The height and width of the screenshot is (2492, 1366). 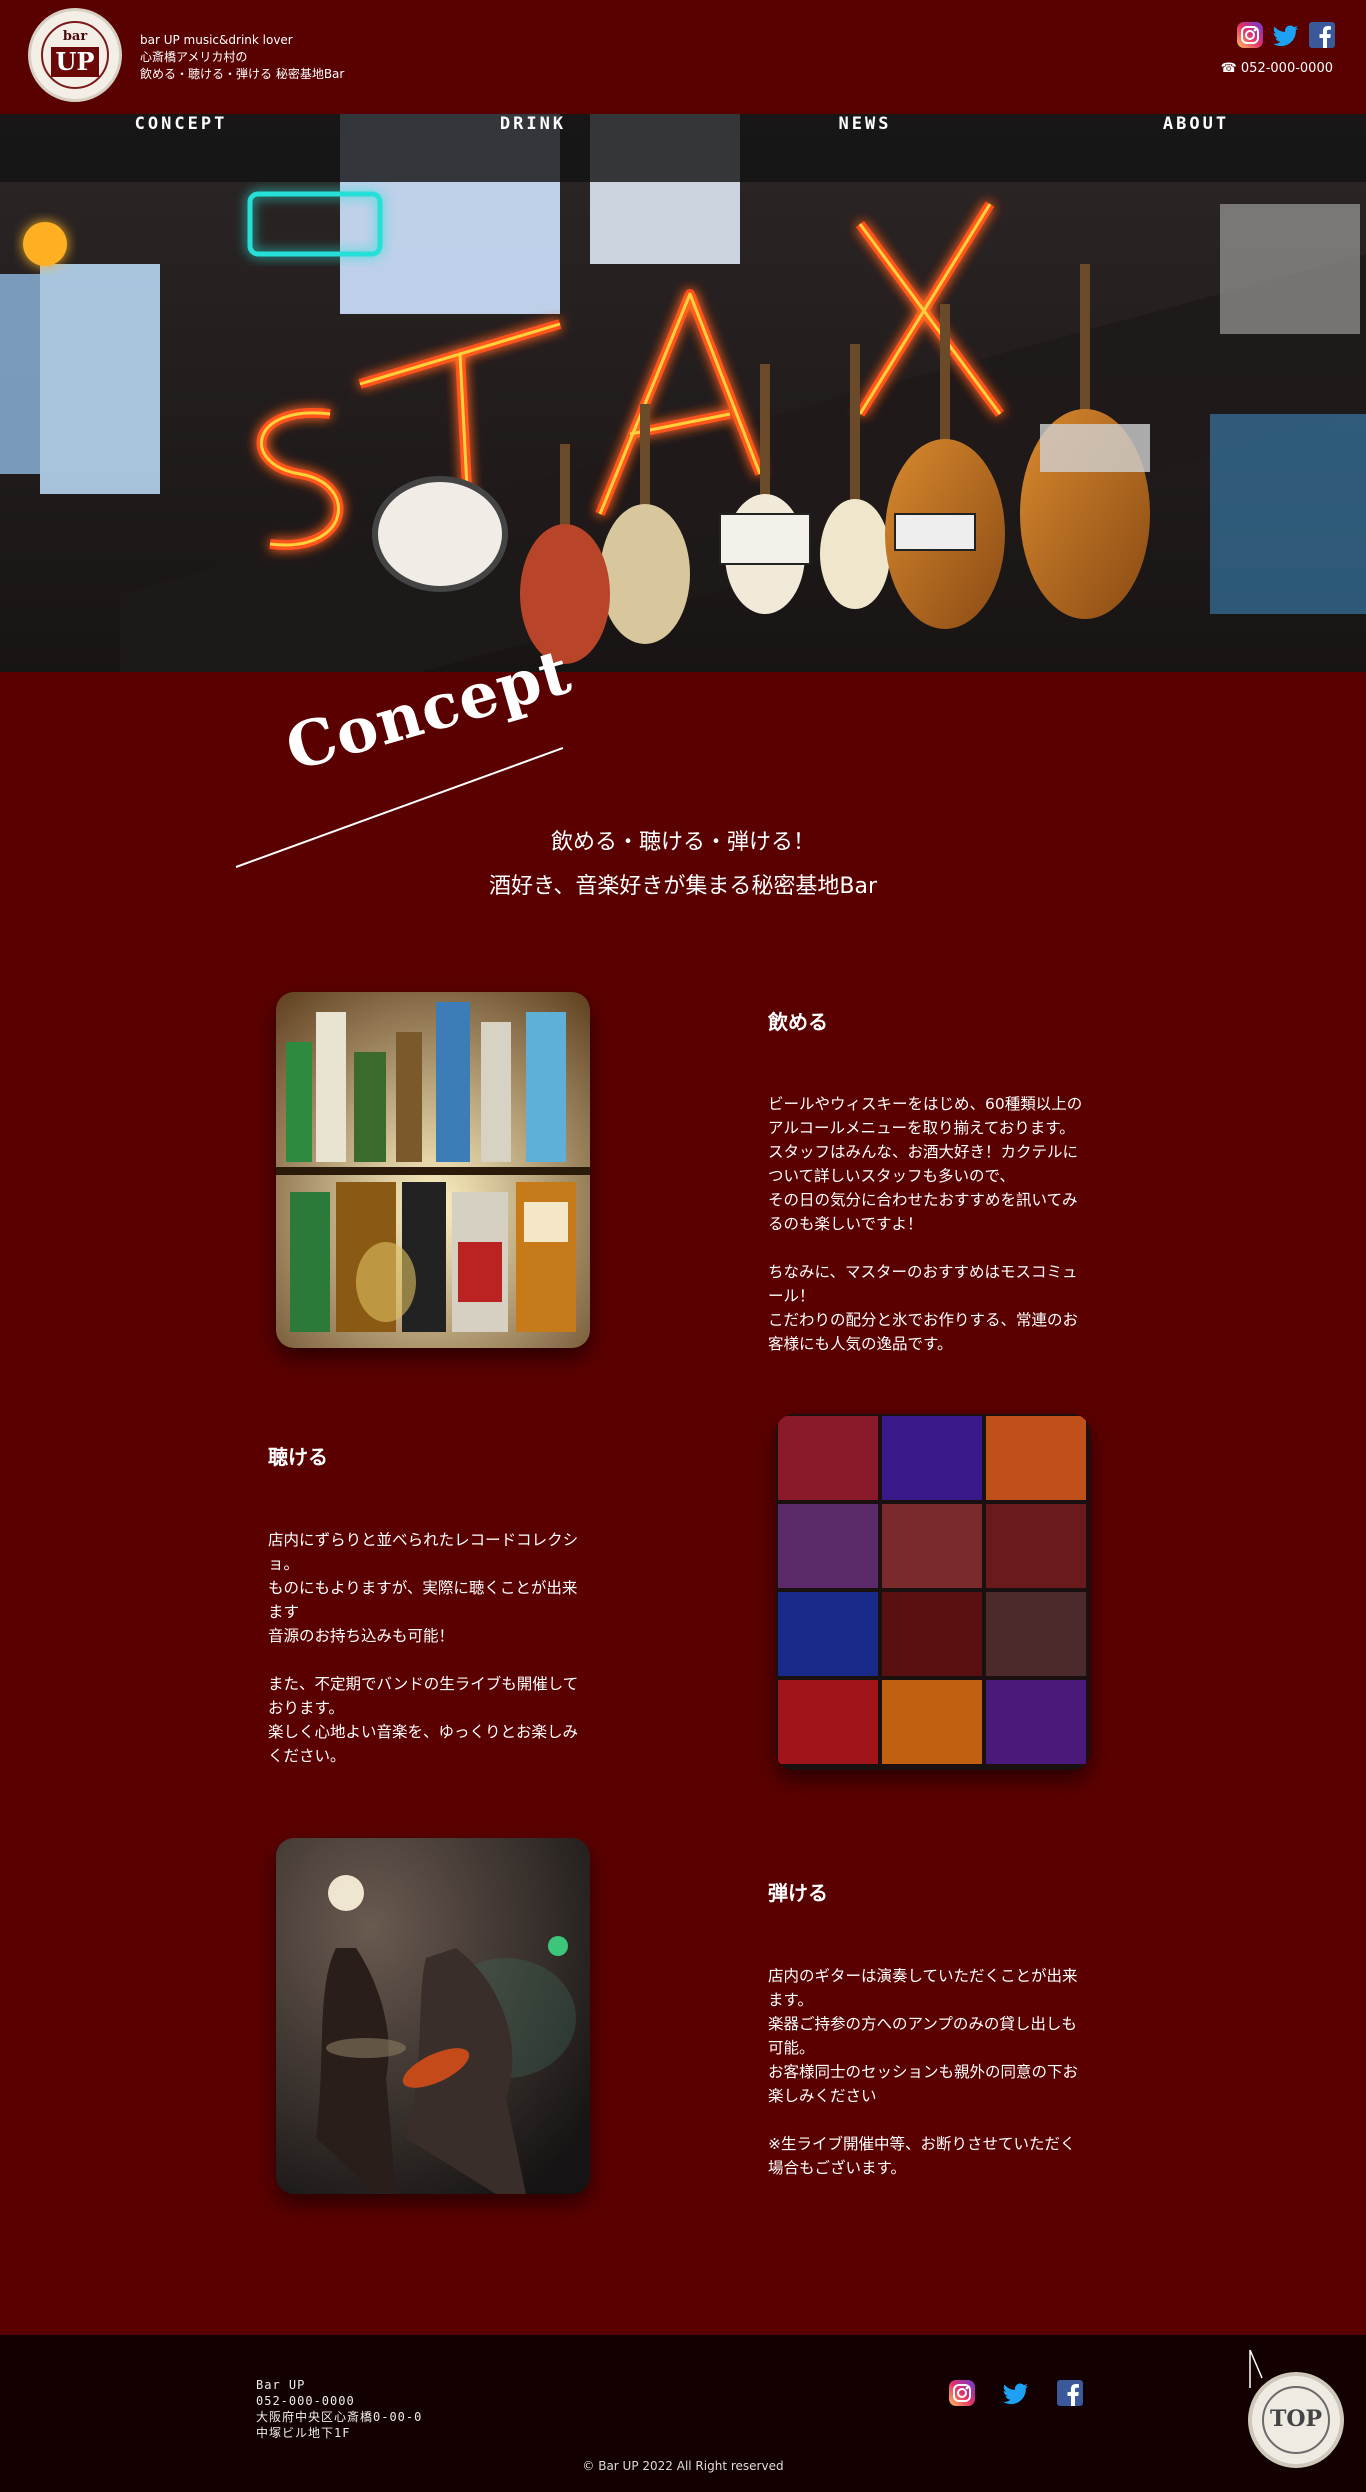 What do you see at coordinates (798, 1022) in the screenshot?
I see `section-drink-title: 飲める` at bounding box center [798, 1022].